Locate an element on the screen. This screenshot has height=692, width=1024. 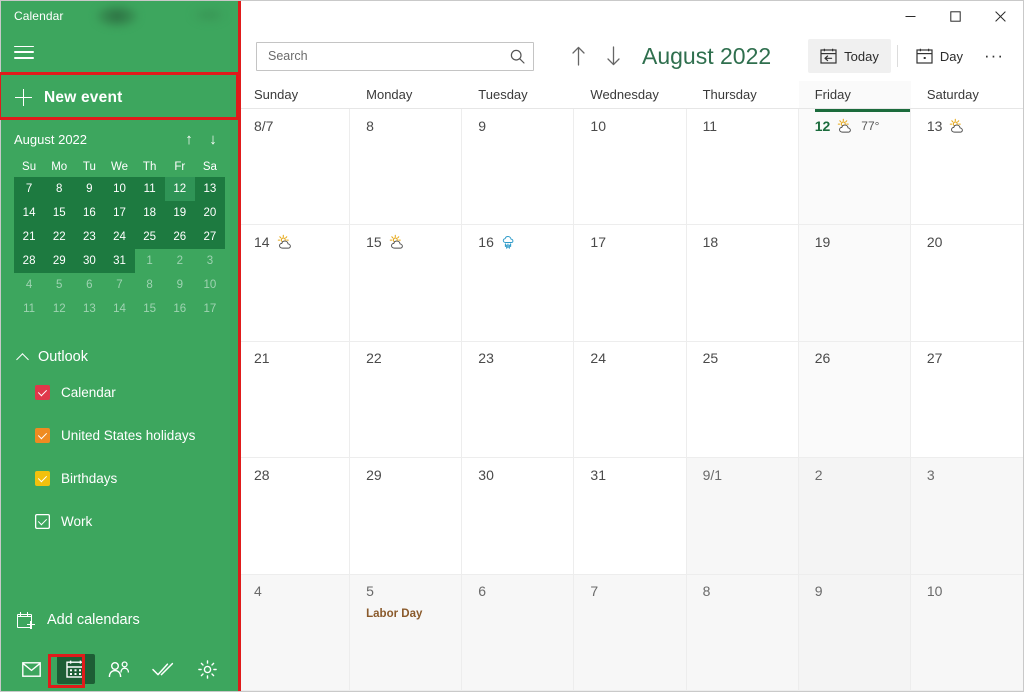
people-tab-button is located at coordinates (120, 669).